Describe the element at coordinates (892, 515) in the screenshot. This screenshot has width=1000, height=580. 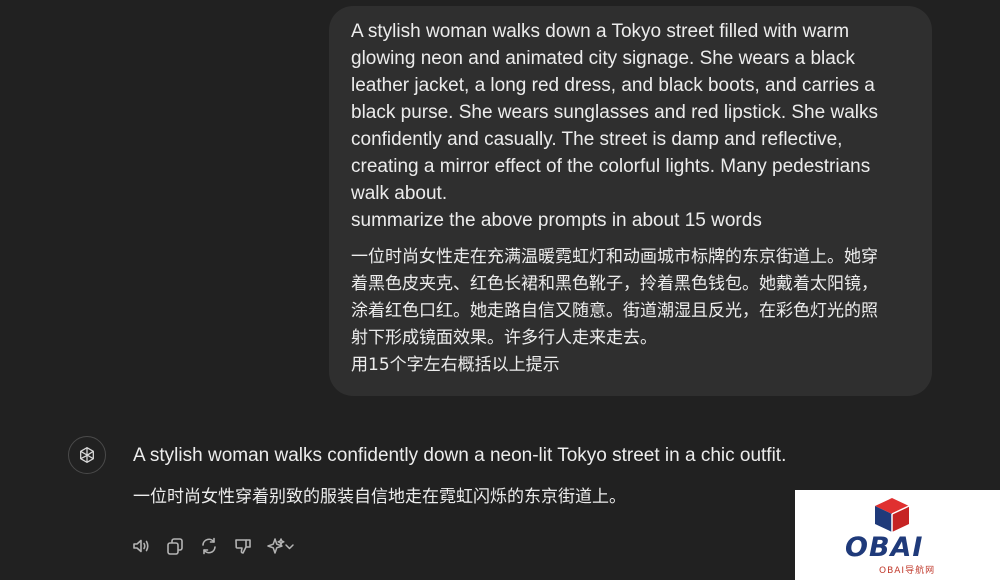
I see `cube-logo-icon` at that location.